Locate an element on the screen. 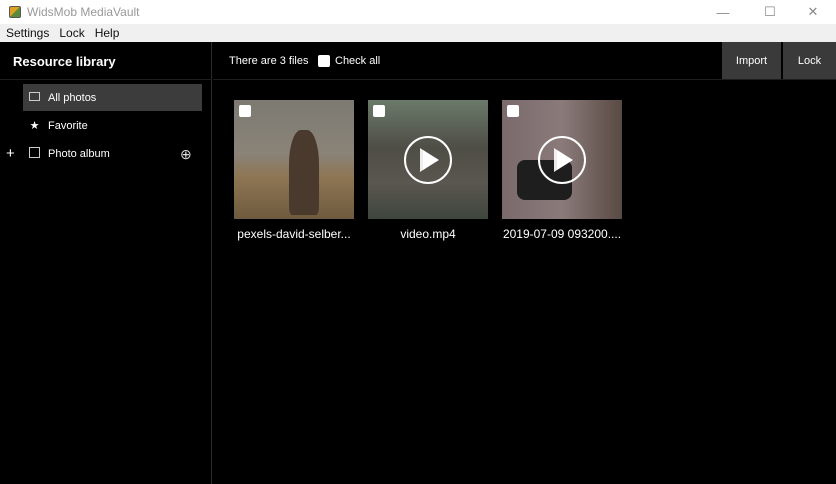 The width and height of the screenshot is (836, 484). sidebar-item-label: Photo album is located at coordinates (79, 153).